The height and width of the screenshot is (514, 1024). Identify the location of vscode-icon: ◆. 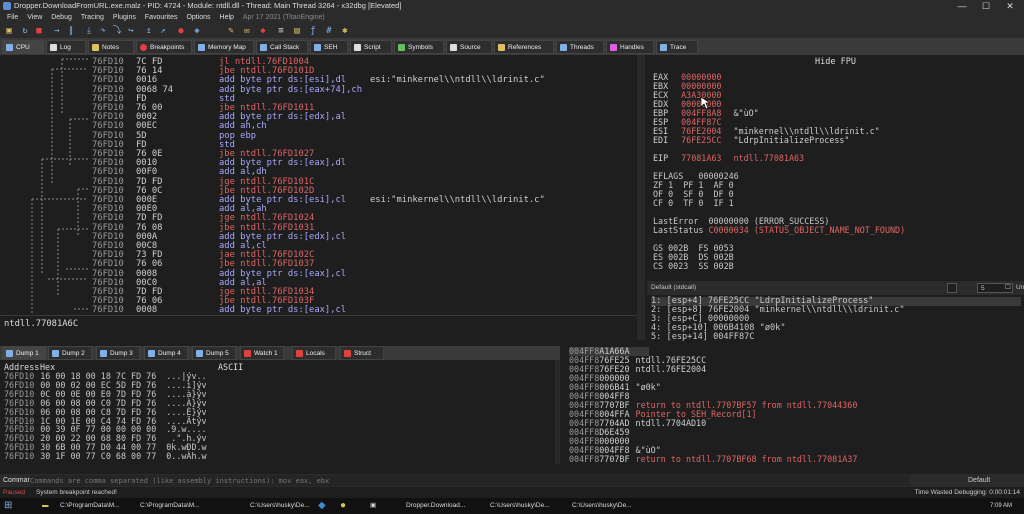
(324, 506).